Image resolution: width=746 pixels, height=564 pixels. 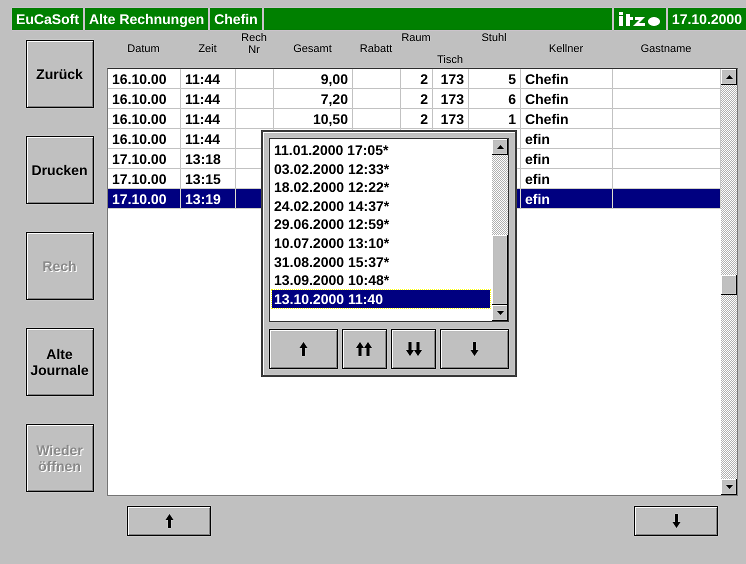 What do you see at coordinates (416, 38) in the screenshot?
I see `column-header: Raum` at bounding box center [416, 38].